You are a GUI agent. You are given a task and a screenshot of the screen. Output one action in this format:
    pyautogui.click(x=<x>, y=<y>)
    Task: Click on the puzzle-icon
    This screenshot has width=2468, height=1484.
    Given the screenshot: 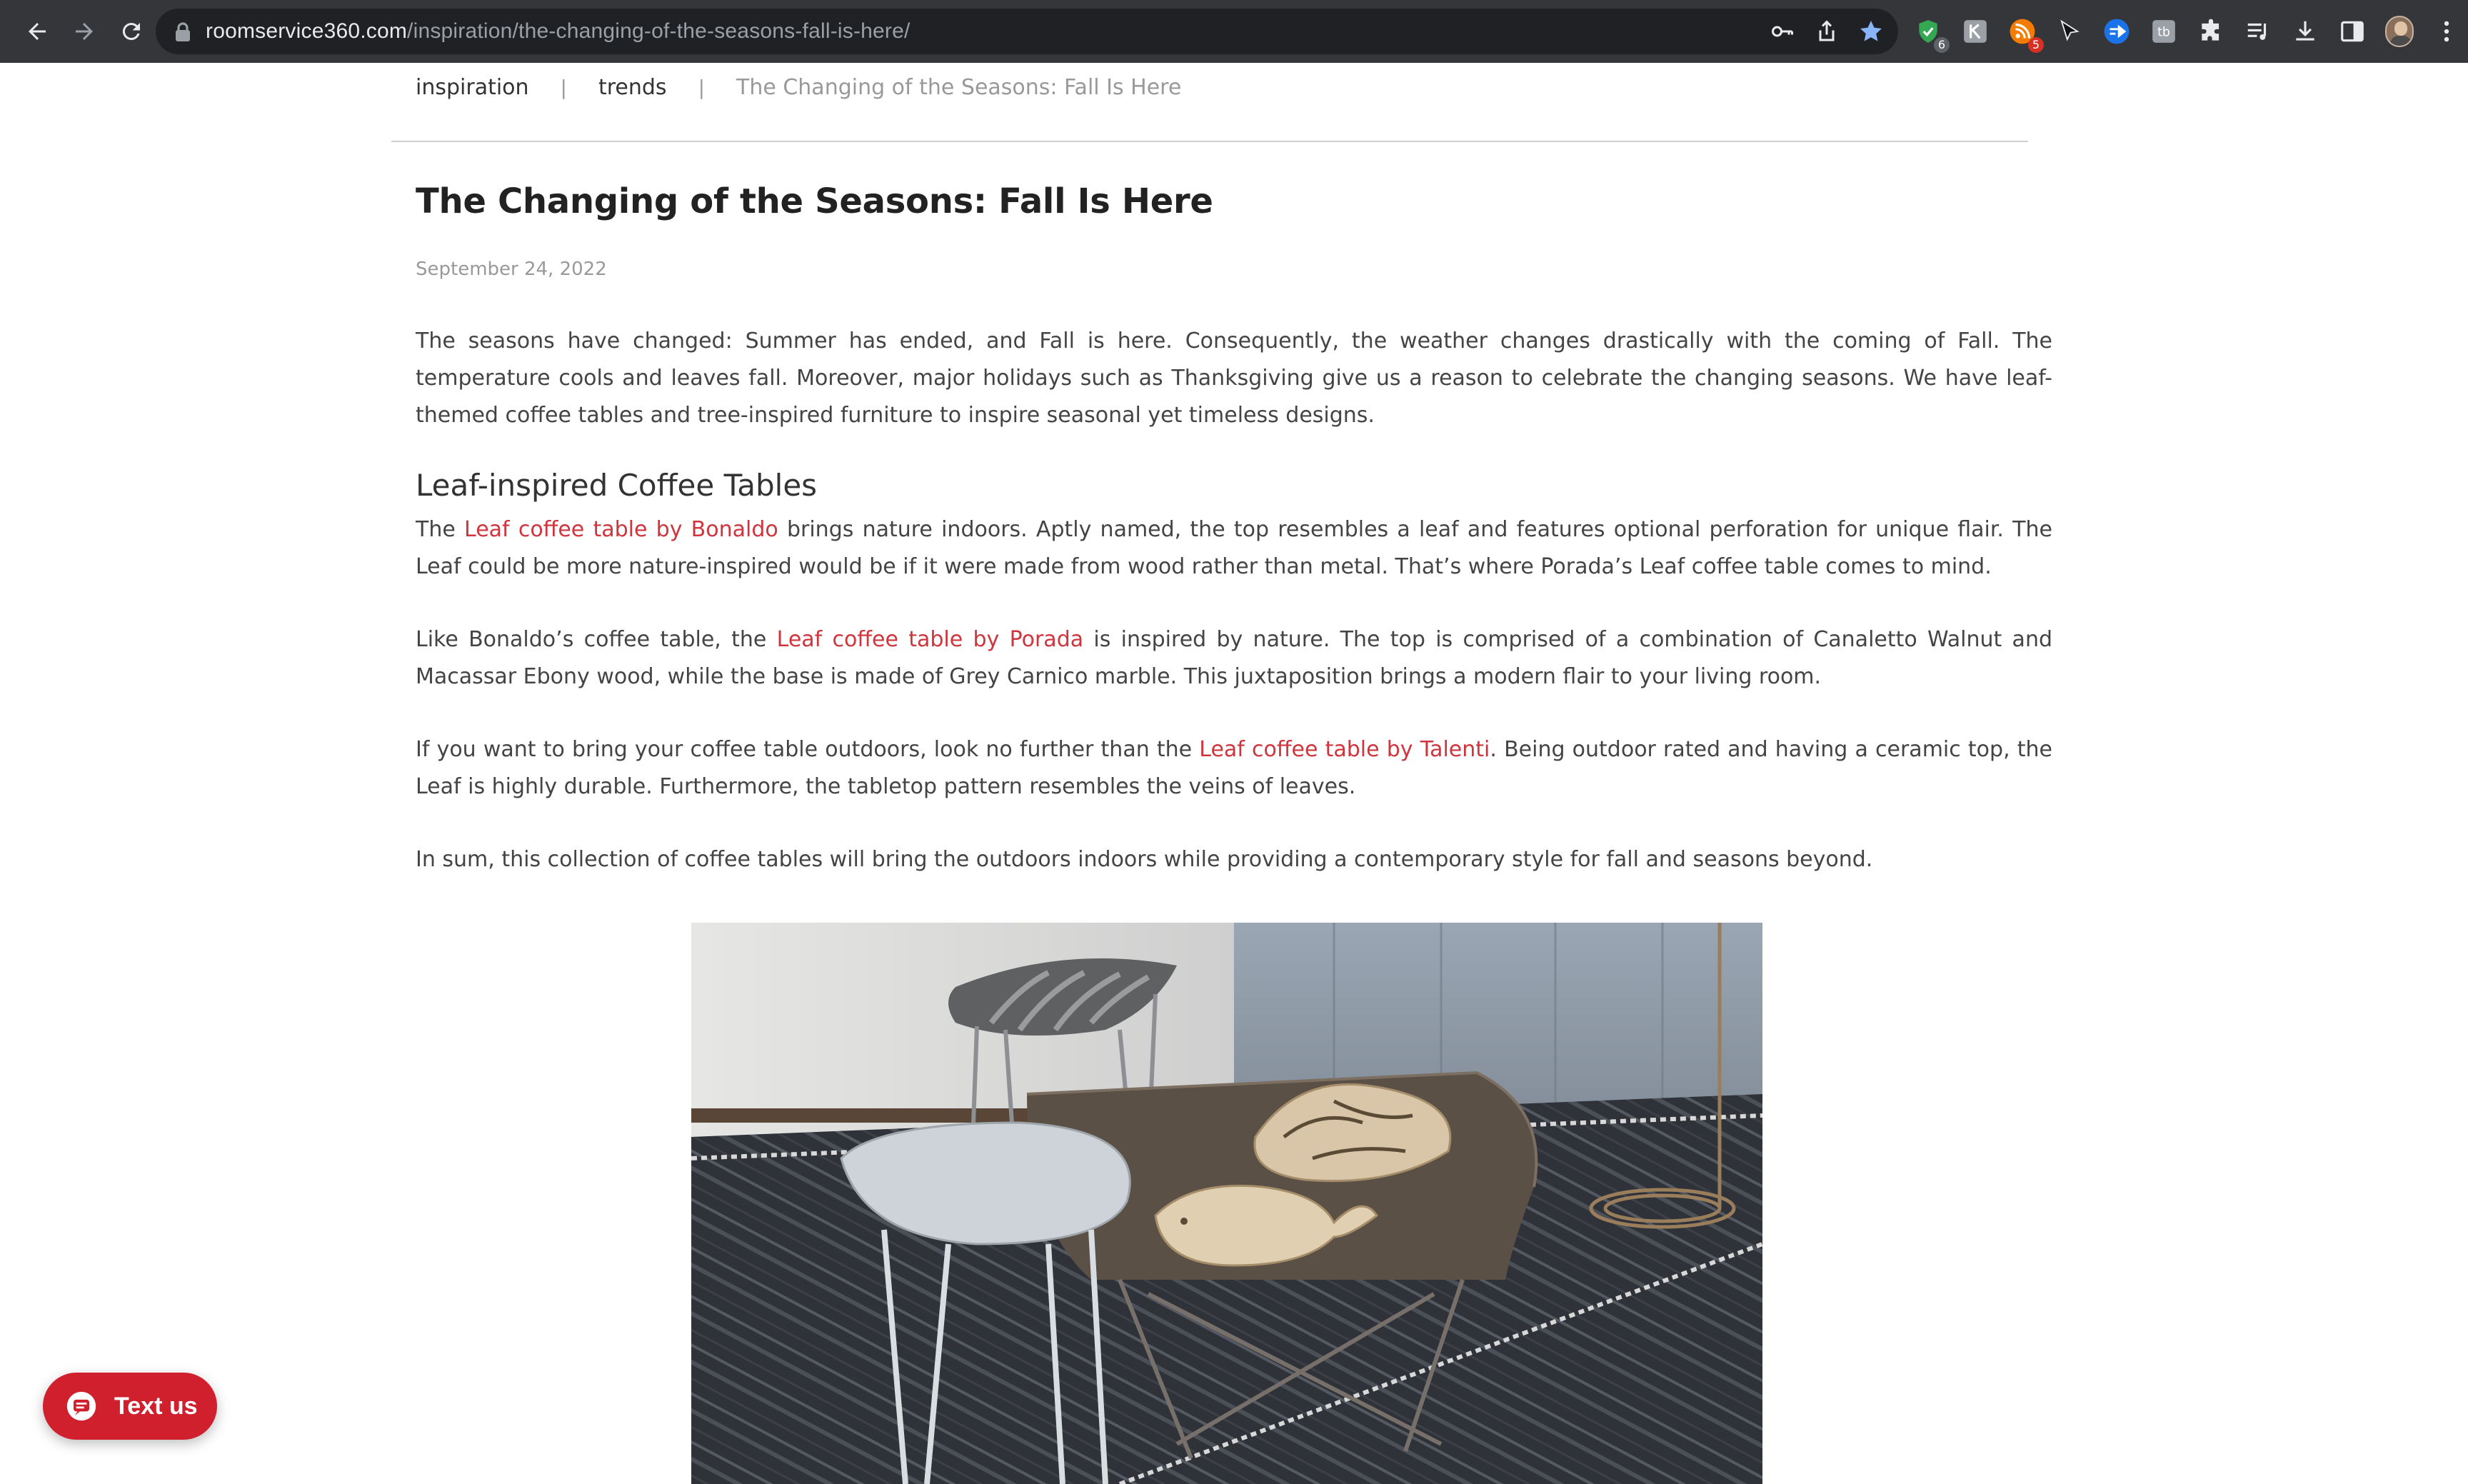 What is the action you would take?
    pyautogui.click(x=2210, y=30)
    